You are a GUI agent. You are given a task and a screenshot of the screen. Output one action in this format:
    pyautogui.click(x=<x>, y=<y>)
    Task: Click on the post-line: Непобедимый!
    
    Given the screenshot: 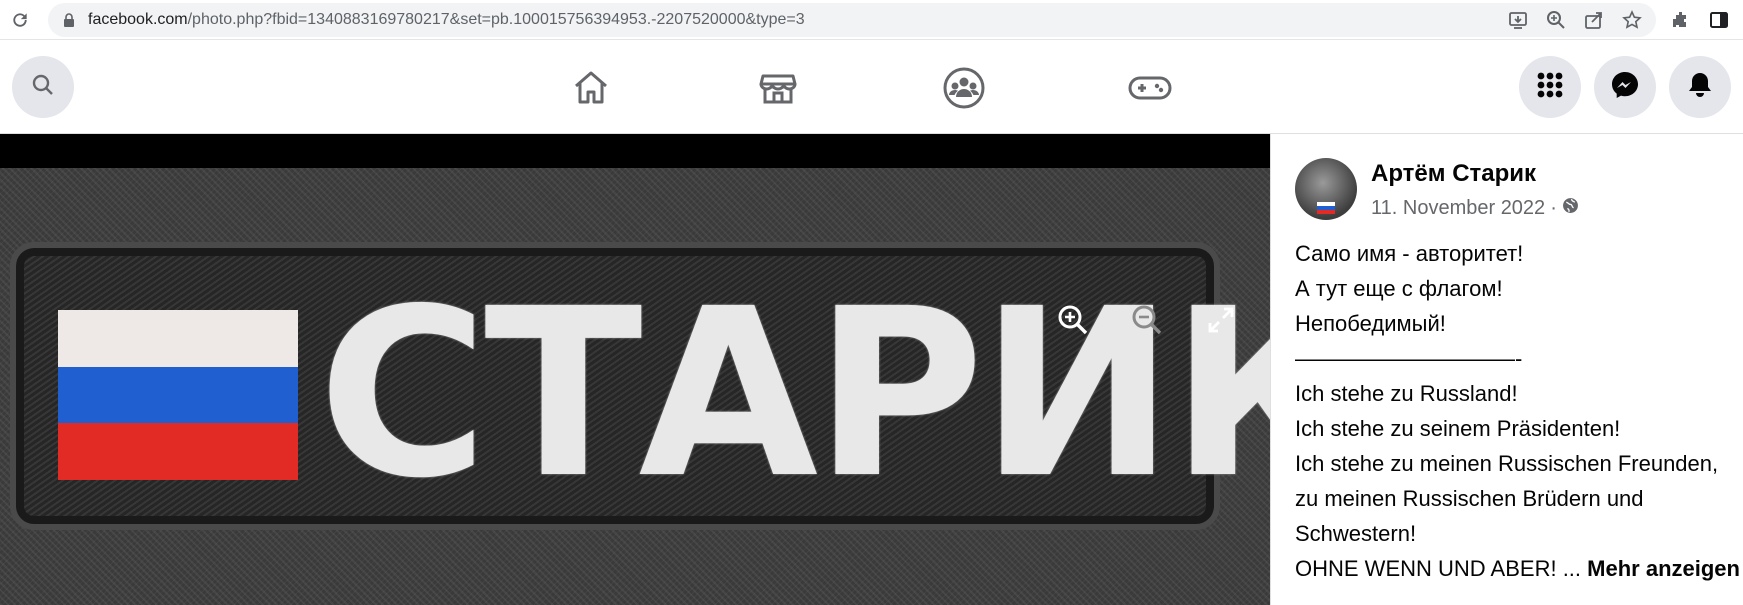 What is the action you would take?
    pyautogui.click(x=1370, y=323)
    